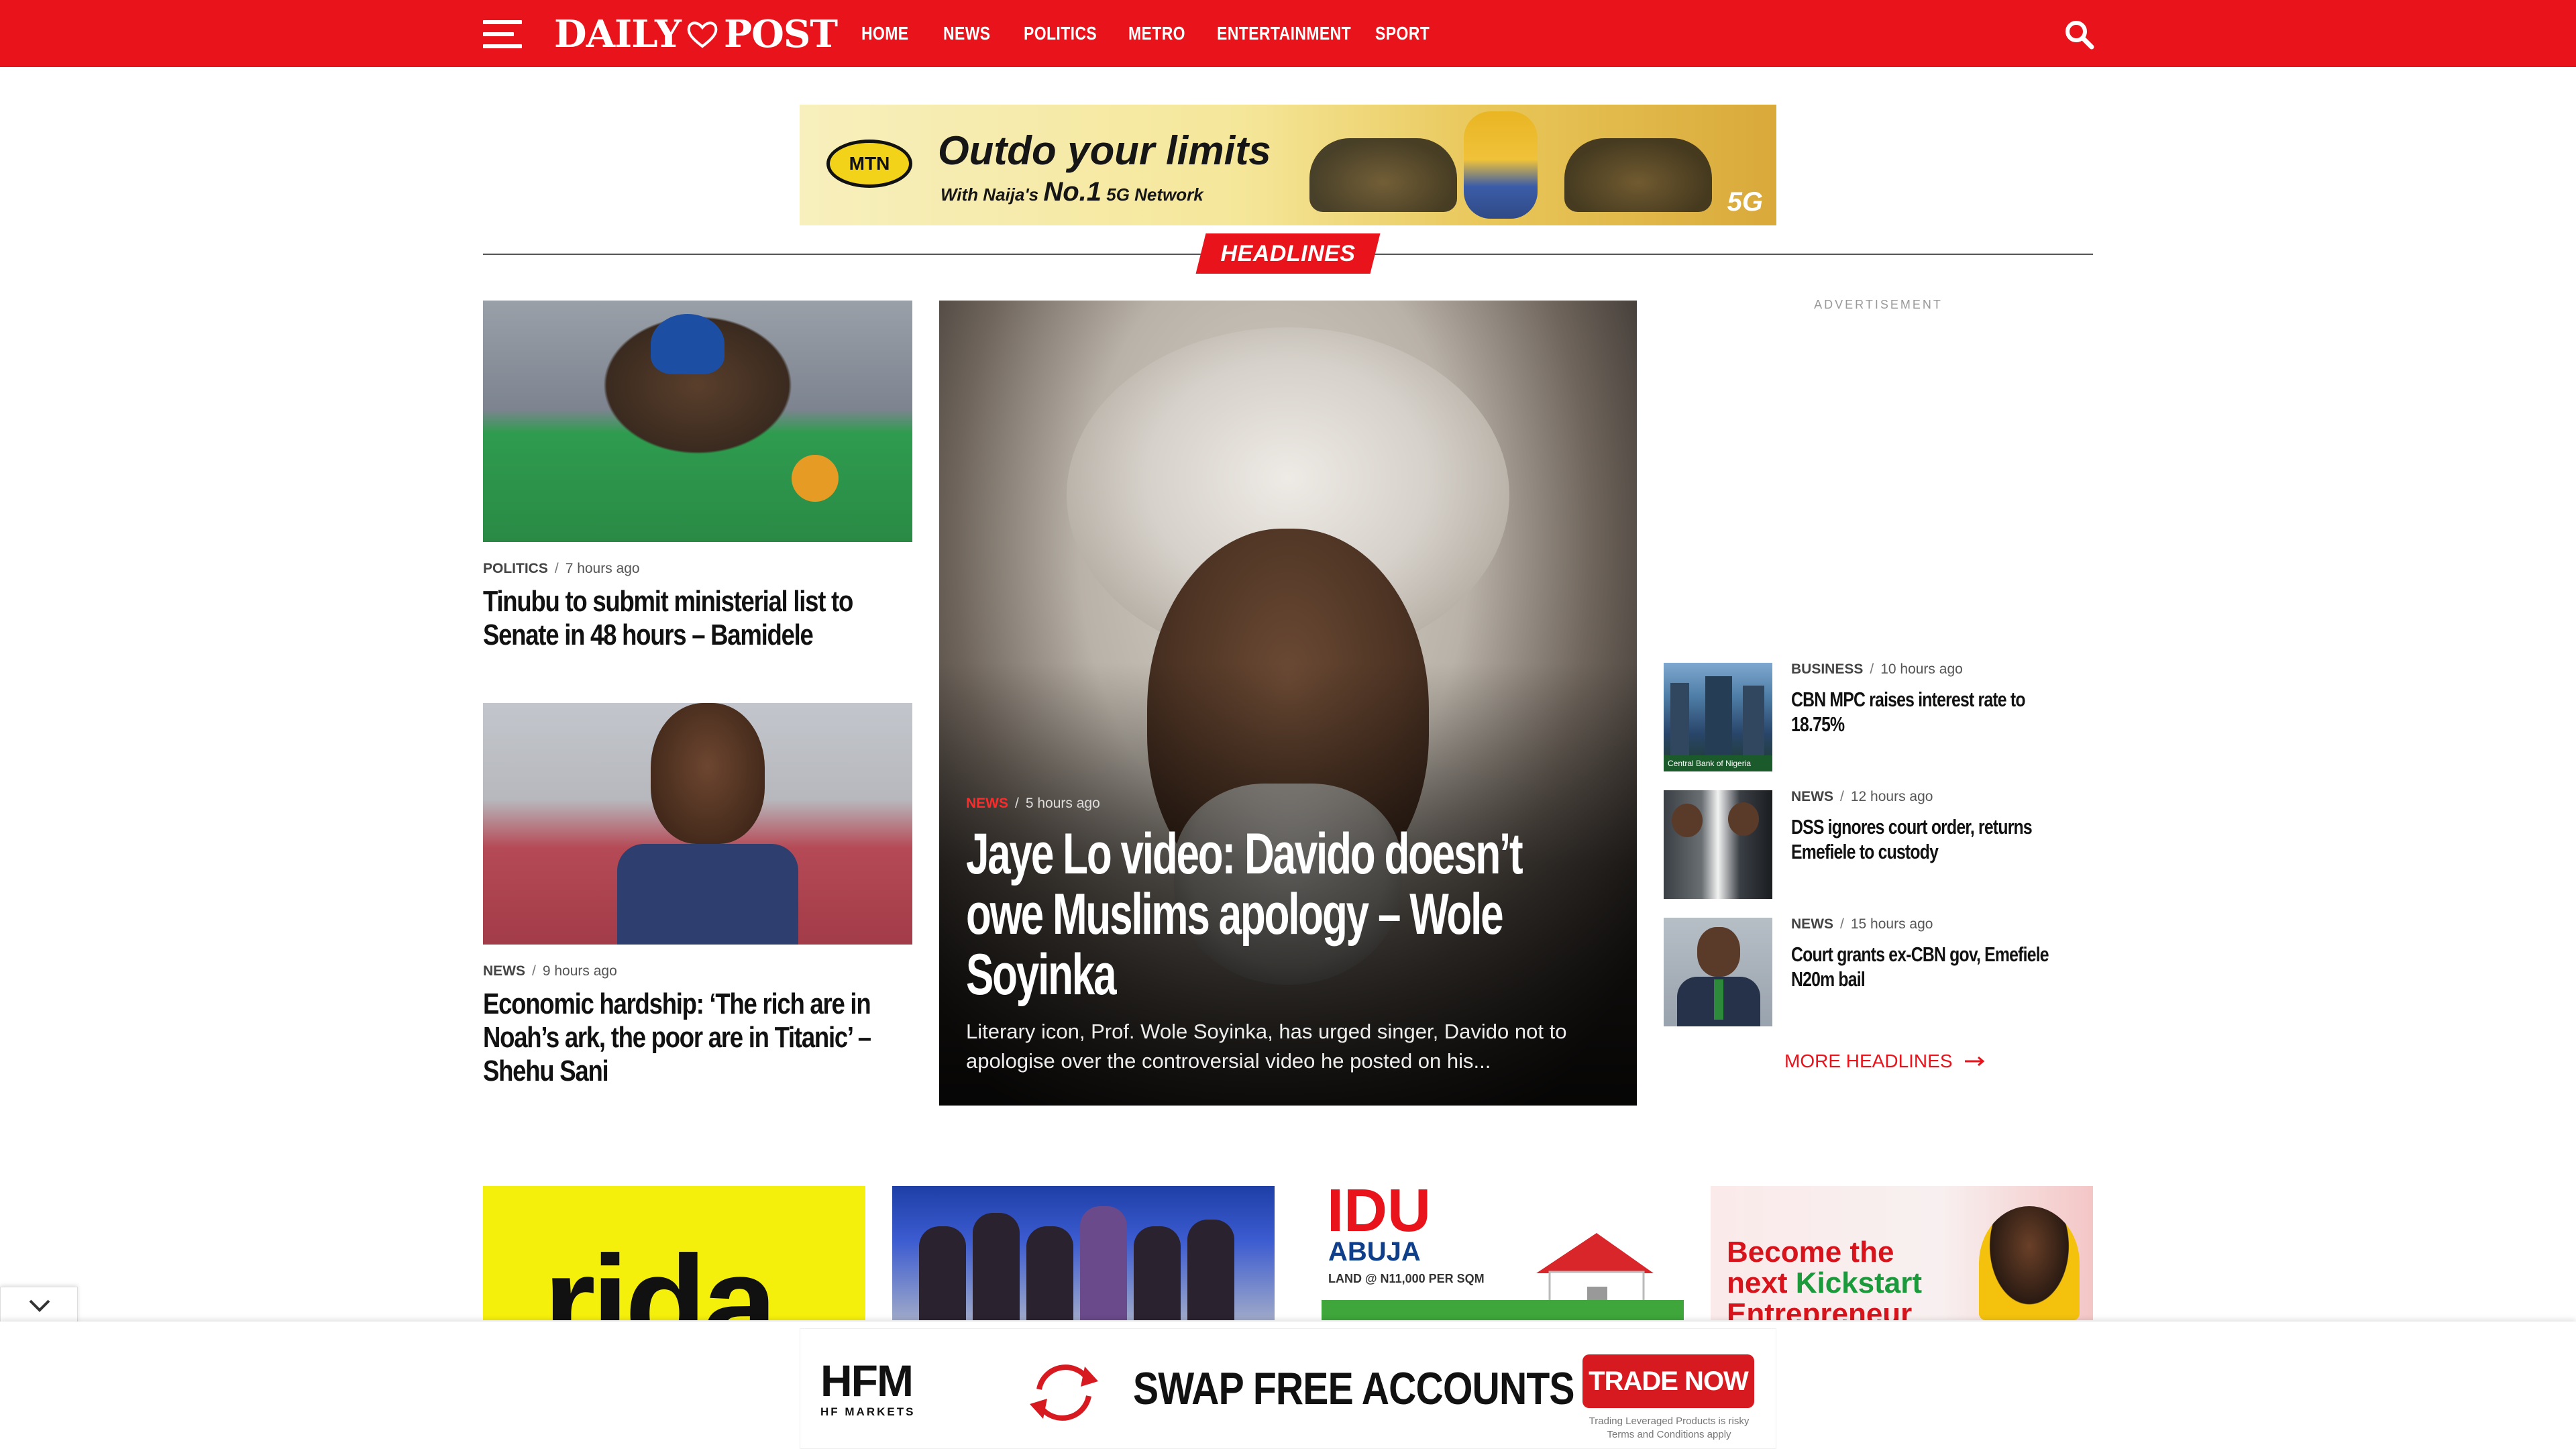 This screenshot has height=1449, width=2576. What do you see at coordinates (602, 568) in the screenshot?
I see `article-time: 7 hours ago` at bounding box center [602, 568].